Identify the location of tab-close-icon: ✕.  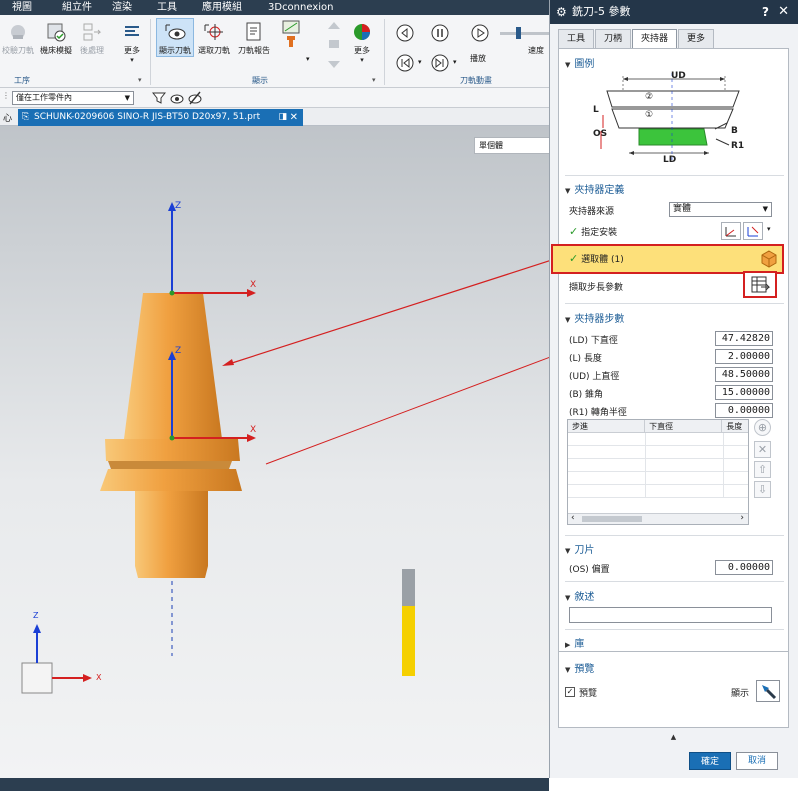
(294, 117).